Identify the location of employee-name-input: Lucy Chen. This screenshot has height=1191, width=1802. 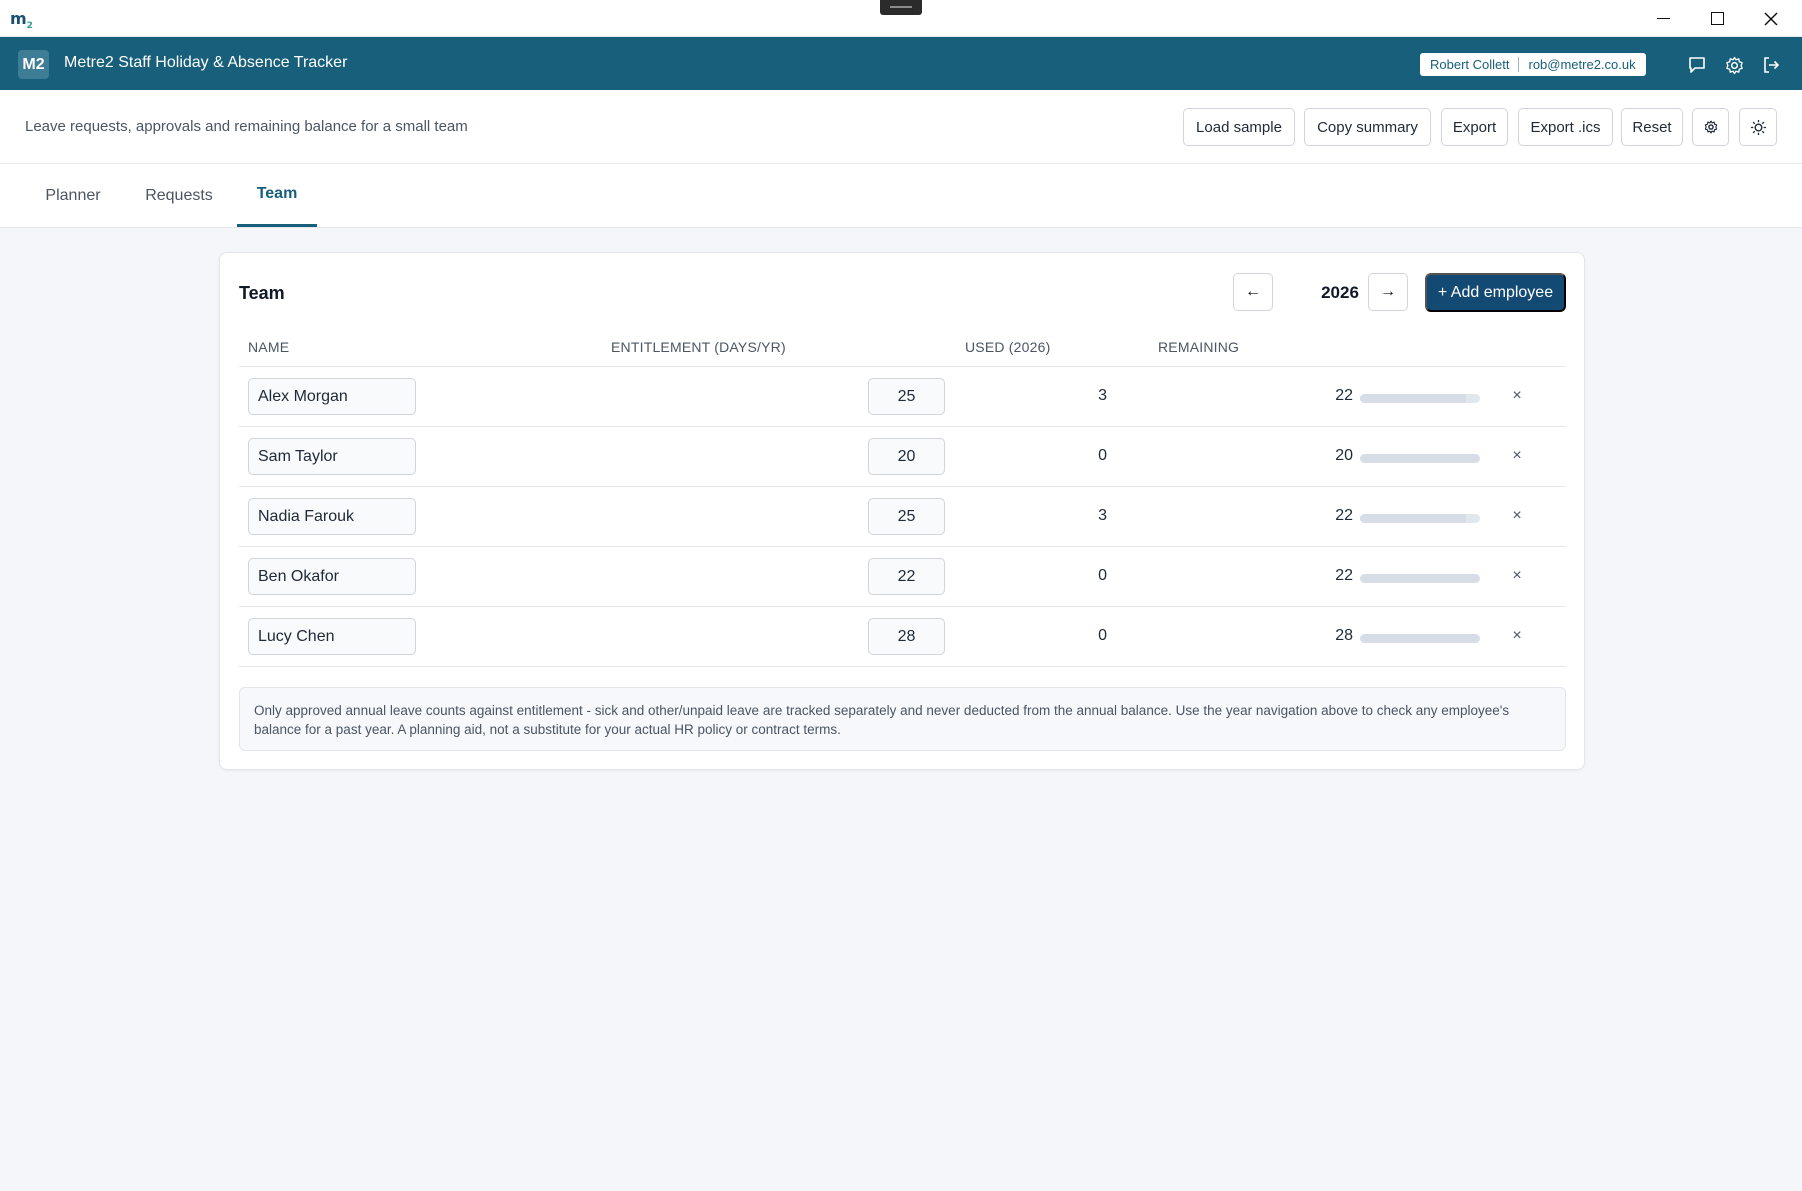
(332, 636).